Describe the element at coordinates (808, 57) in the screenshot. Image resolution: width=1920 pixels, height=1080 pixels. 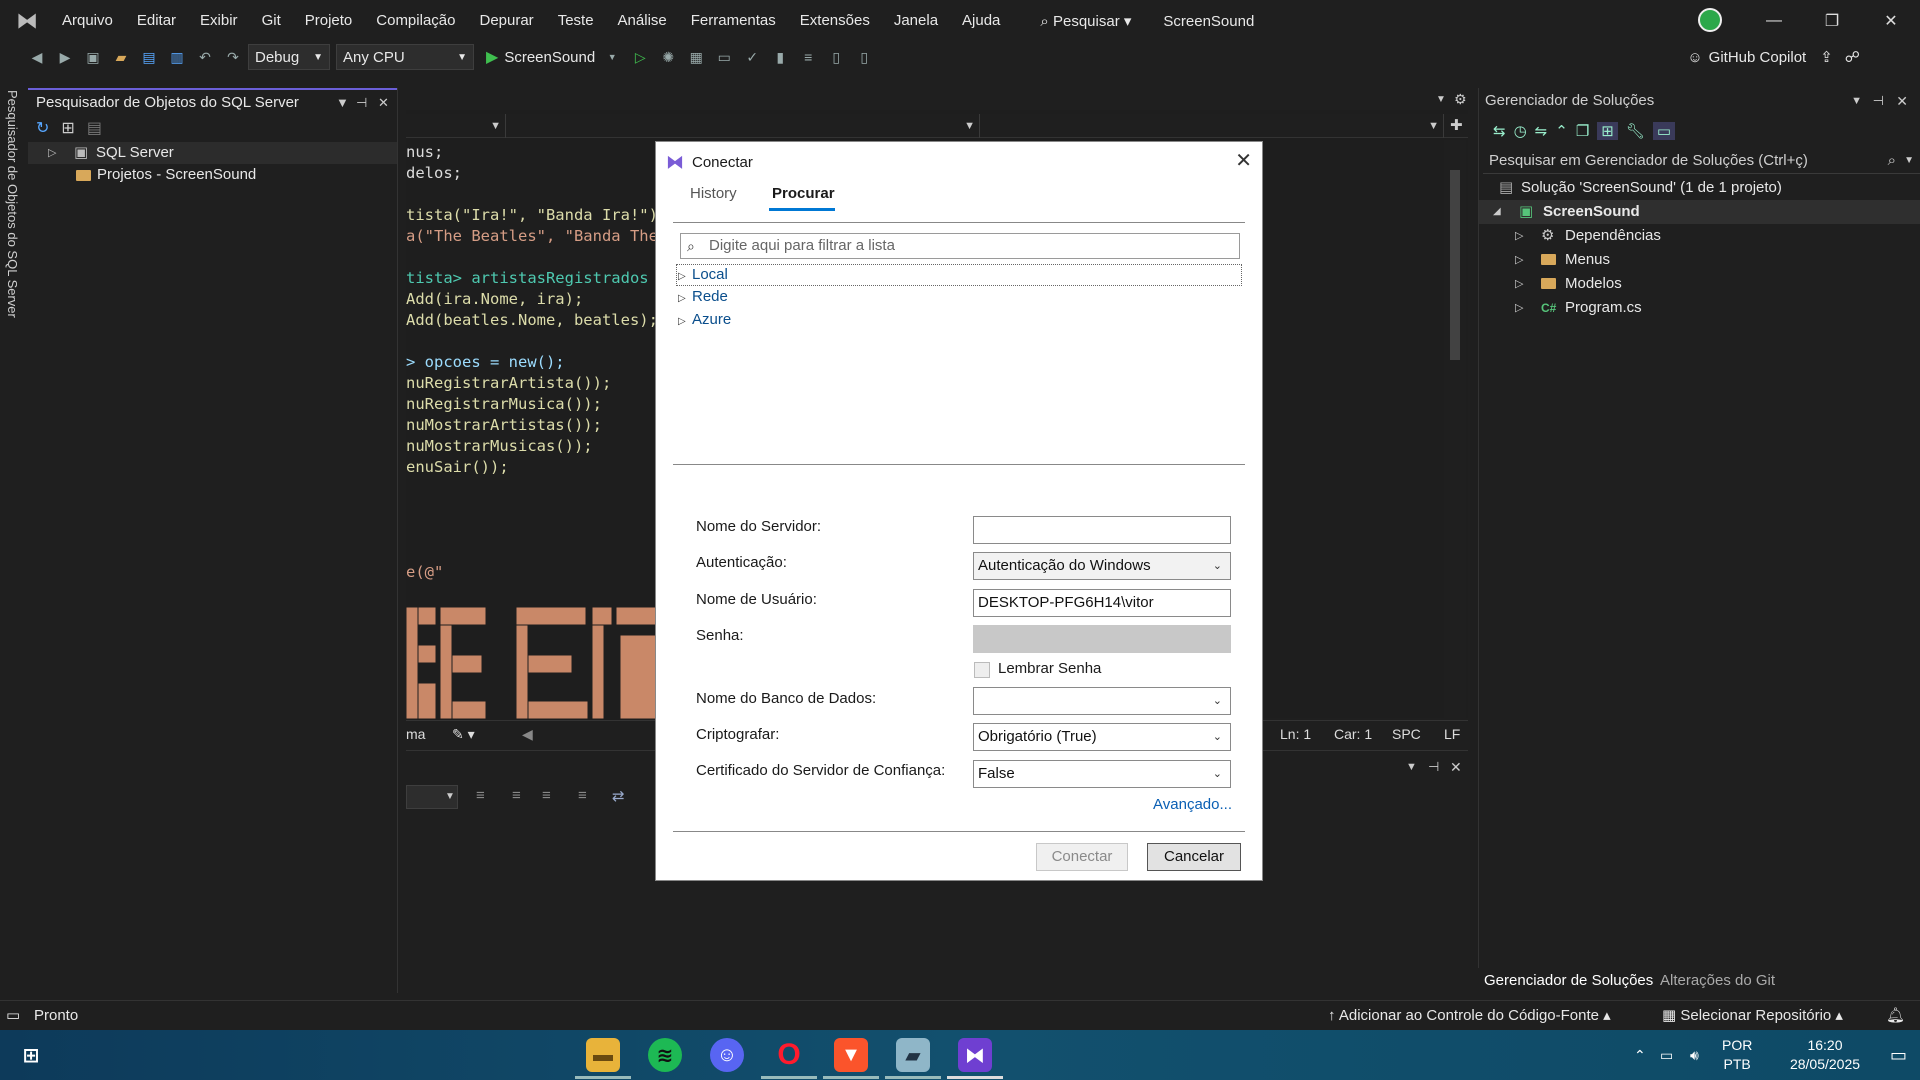
I see `comment-icon: ≡` at that location.